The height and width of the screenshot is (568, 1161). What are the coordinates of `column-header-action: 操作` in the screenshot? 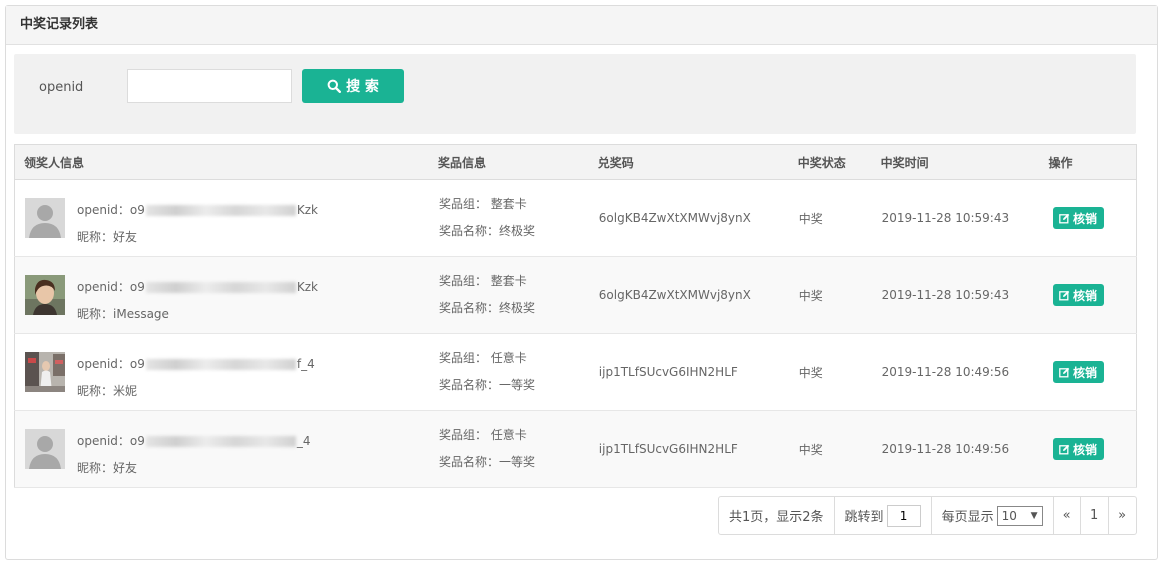 It's located at (1088, 162).